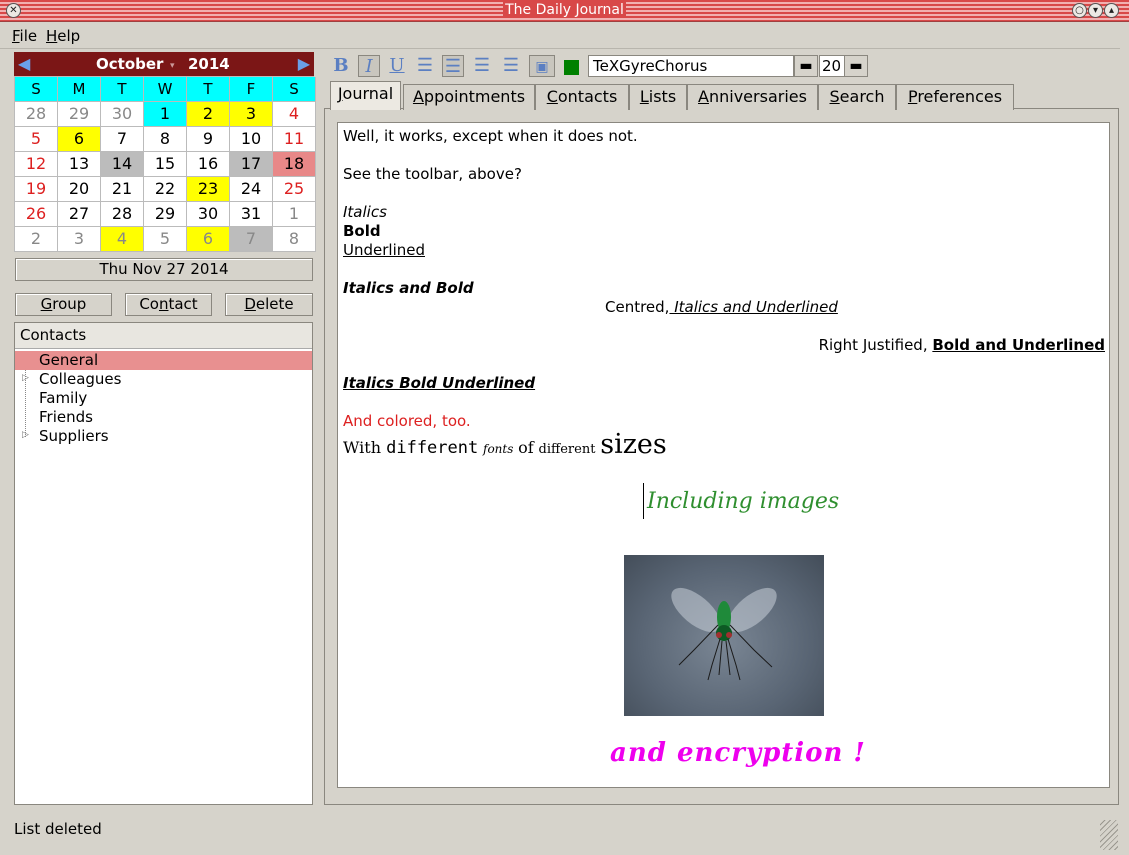 The height and width of the screenshot is (855, 1129). What do you see at coordinates (165, 189) in the screenshot?
I see `calendar-day: 22` at bounding box center [165, 189].